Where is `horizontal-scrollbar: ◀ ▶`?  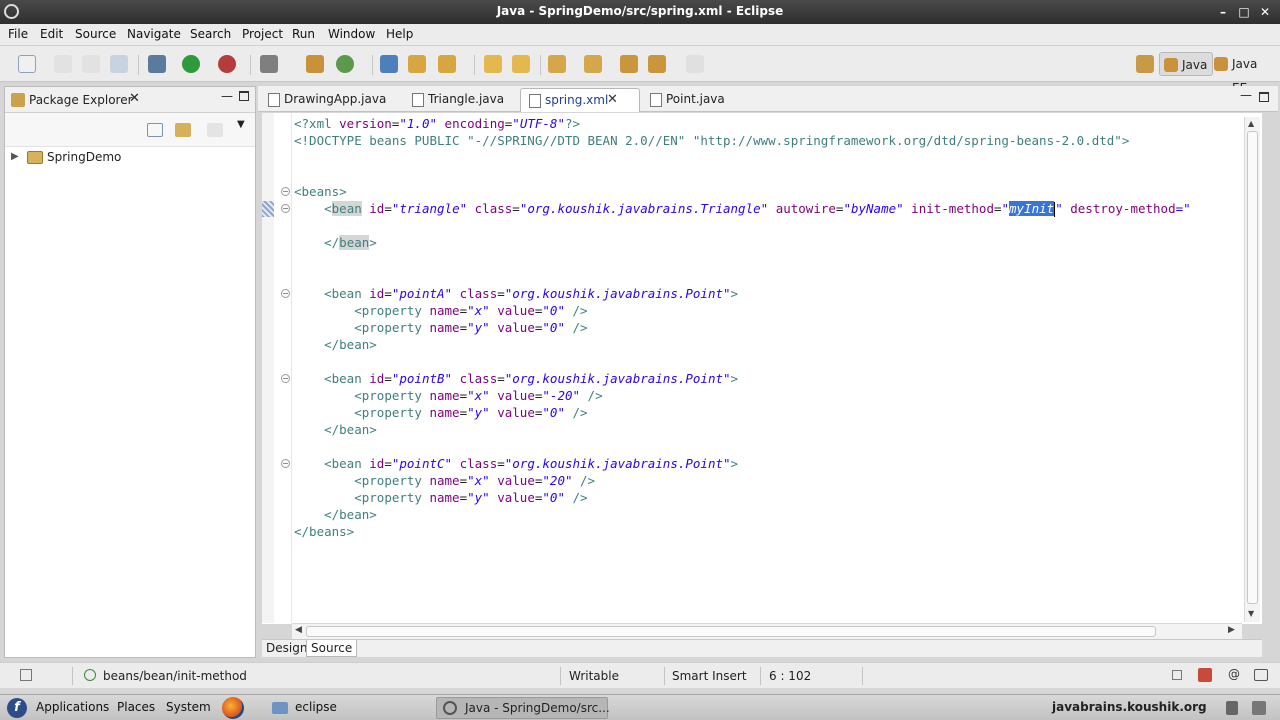 horizontal-scrollbar: ◀ ▶ is located at coordinates (767, 631).